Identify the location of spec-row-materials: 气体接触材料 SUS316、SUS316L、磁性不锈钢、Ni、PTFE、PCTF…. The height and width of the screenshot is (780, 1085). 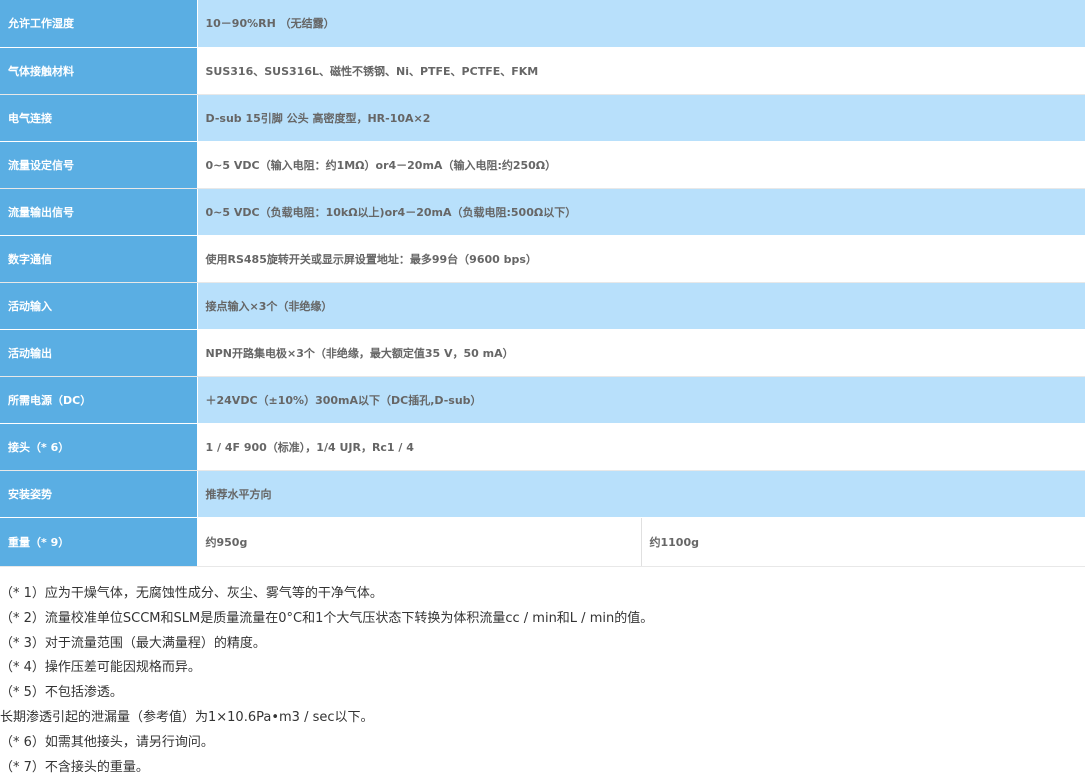
(542, 71).